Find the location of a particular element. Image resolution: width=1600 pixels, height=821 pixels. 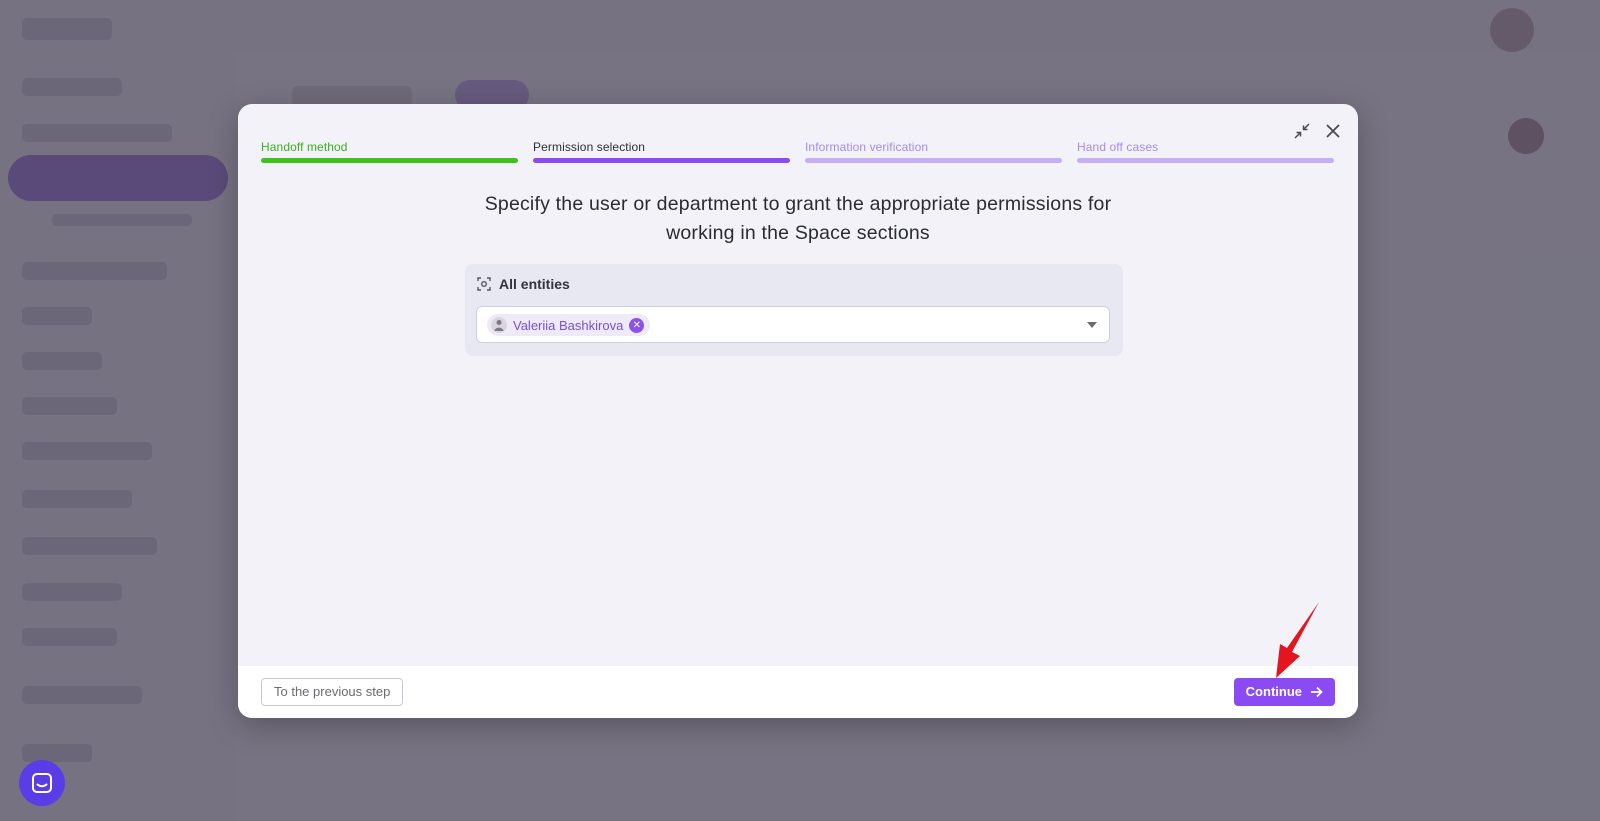

continue-button: Continue is located at coordinates (1284, 692).